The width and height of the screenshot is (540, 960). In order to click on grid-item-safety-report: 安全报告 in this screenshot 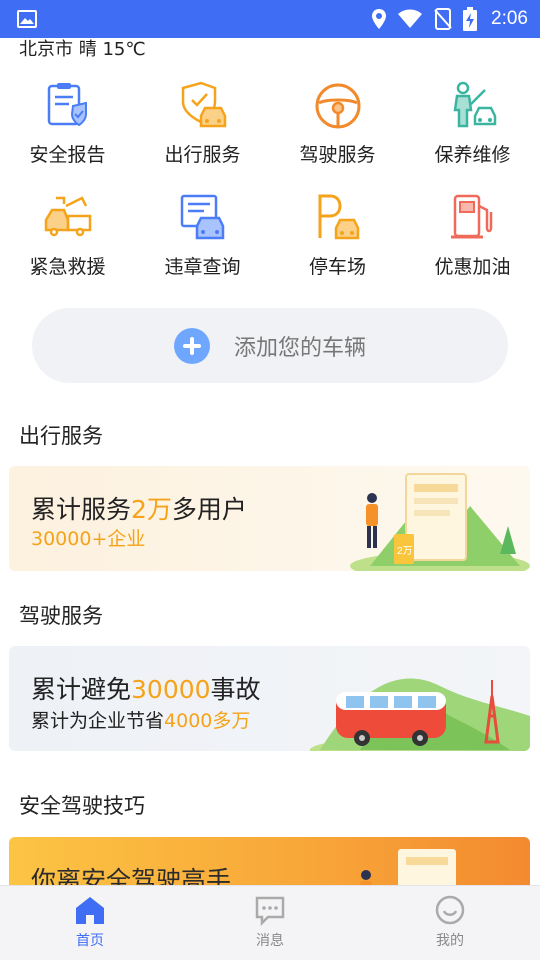, I will do `click(67, 123)`.